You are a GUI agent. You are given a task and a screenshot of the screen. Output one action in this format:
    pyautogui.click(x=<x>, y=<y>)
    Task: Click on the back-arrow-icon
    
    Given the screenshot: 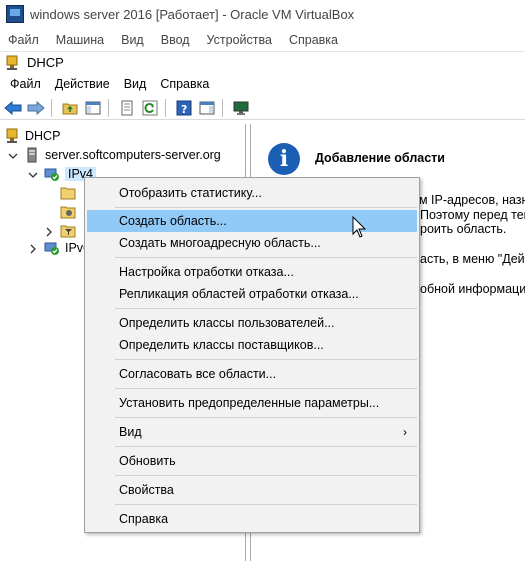 What is the action you would take?
    pyautogui.click(x=13, y=108)
    